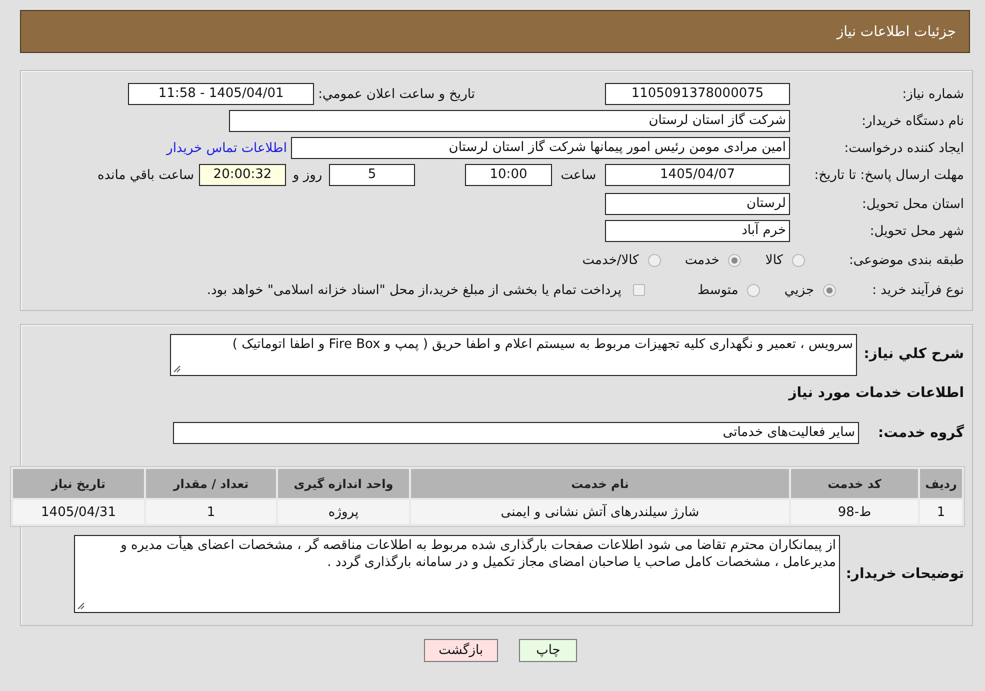 This screenshot has height=691, width=985. I want to click on field-label: طبقه بندی موضوعی:, so click(906, 260).